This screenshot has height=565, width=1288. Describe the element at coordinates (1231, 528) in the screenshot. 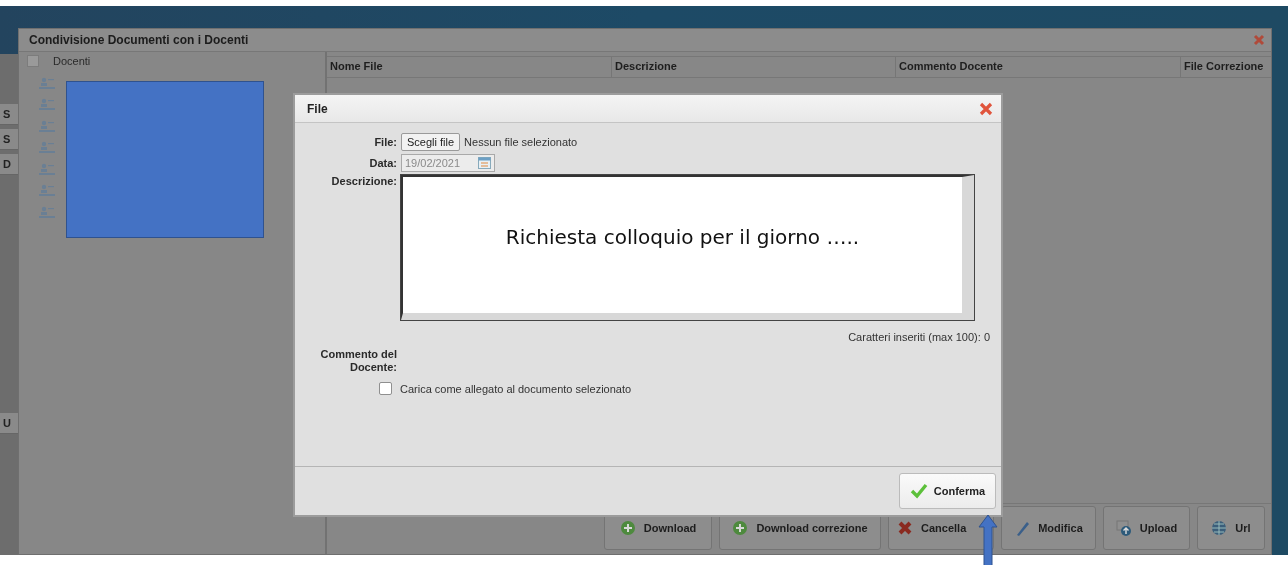

I see `toolbar-button: Url` at that location.